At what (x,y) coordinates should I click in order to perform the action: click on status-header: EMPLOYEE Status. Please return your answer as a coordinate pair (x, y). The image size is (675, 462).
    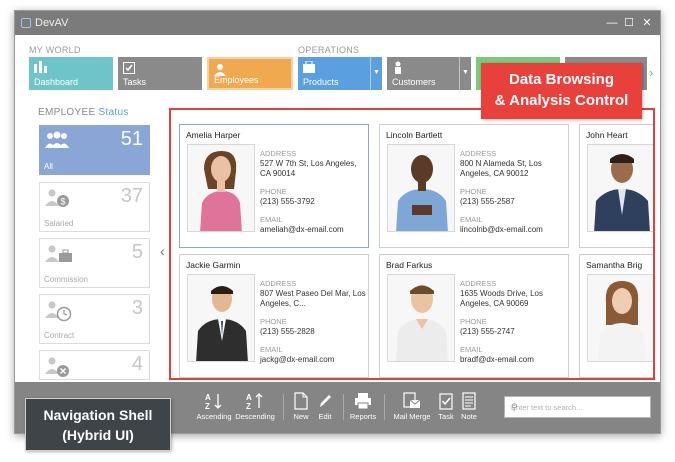
    Looking at the image, I should click on (83, 112).